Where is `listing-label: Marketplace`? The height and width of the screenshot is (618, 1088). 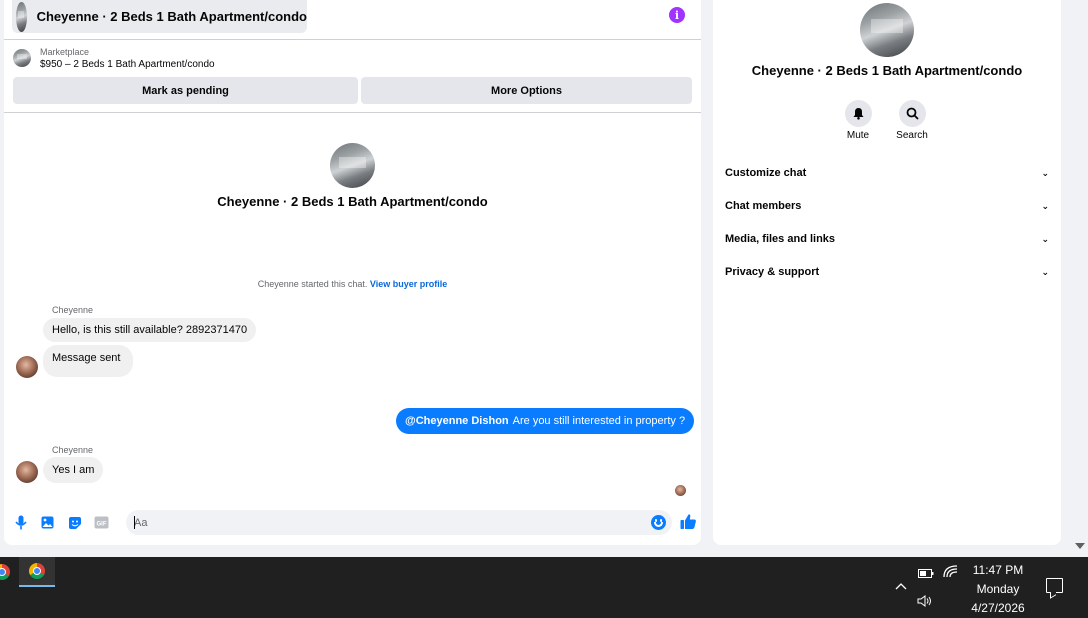
listing-label: Marketplace is located at coordinates (65, 52).